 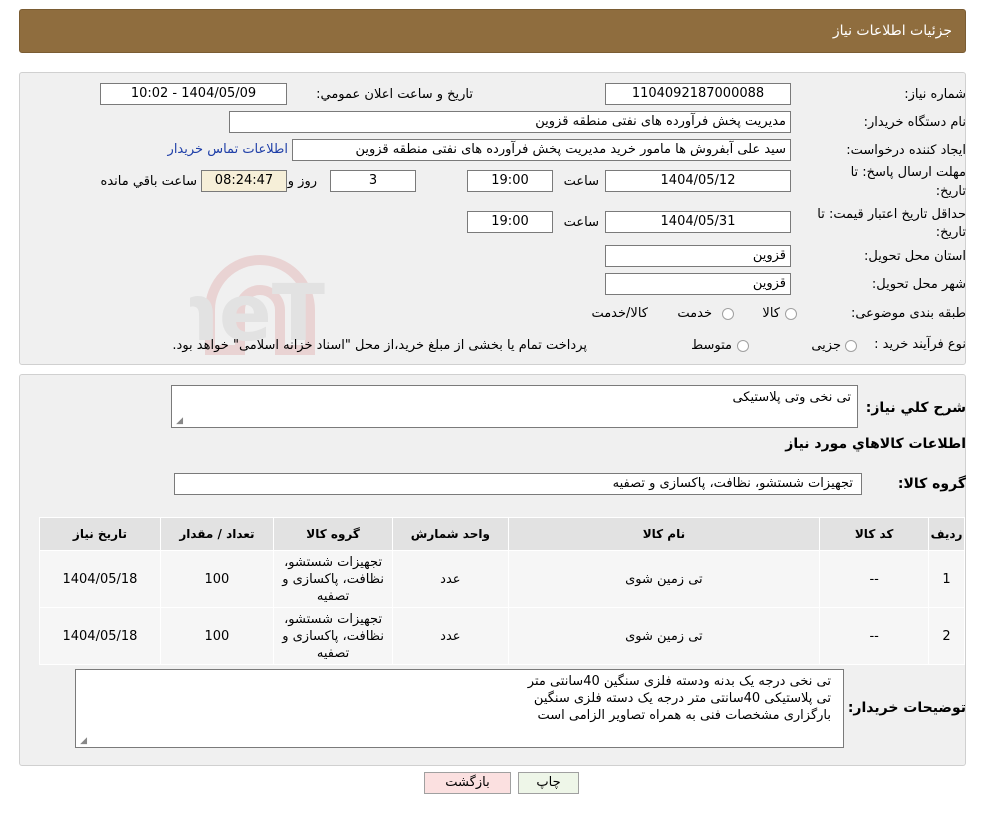 What do you see at coordinates (946, 534) in the screenshot?
I see `col-row-number: رديف` at bounding box center [946, 534].